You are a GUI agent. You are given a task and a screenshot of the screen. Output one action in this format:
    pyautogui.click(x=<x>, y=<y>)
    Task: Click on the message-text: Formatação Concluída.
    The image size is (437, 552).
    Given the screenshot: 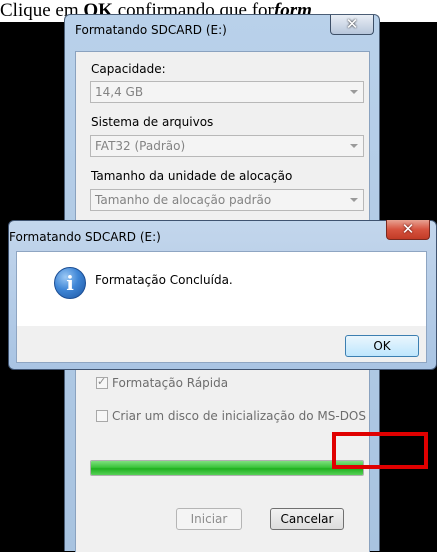 What is the action you would take?
    pyautogui.click(x=164, y=280)
    